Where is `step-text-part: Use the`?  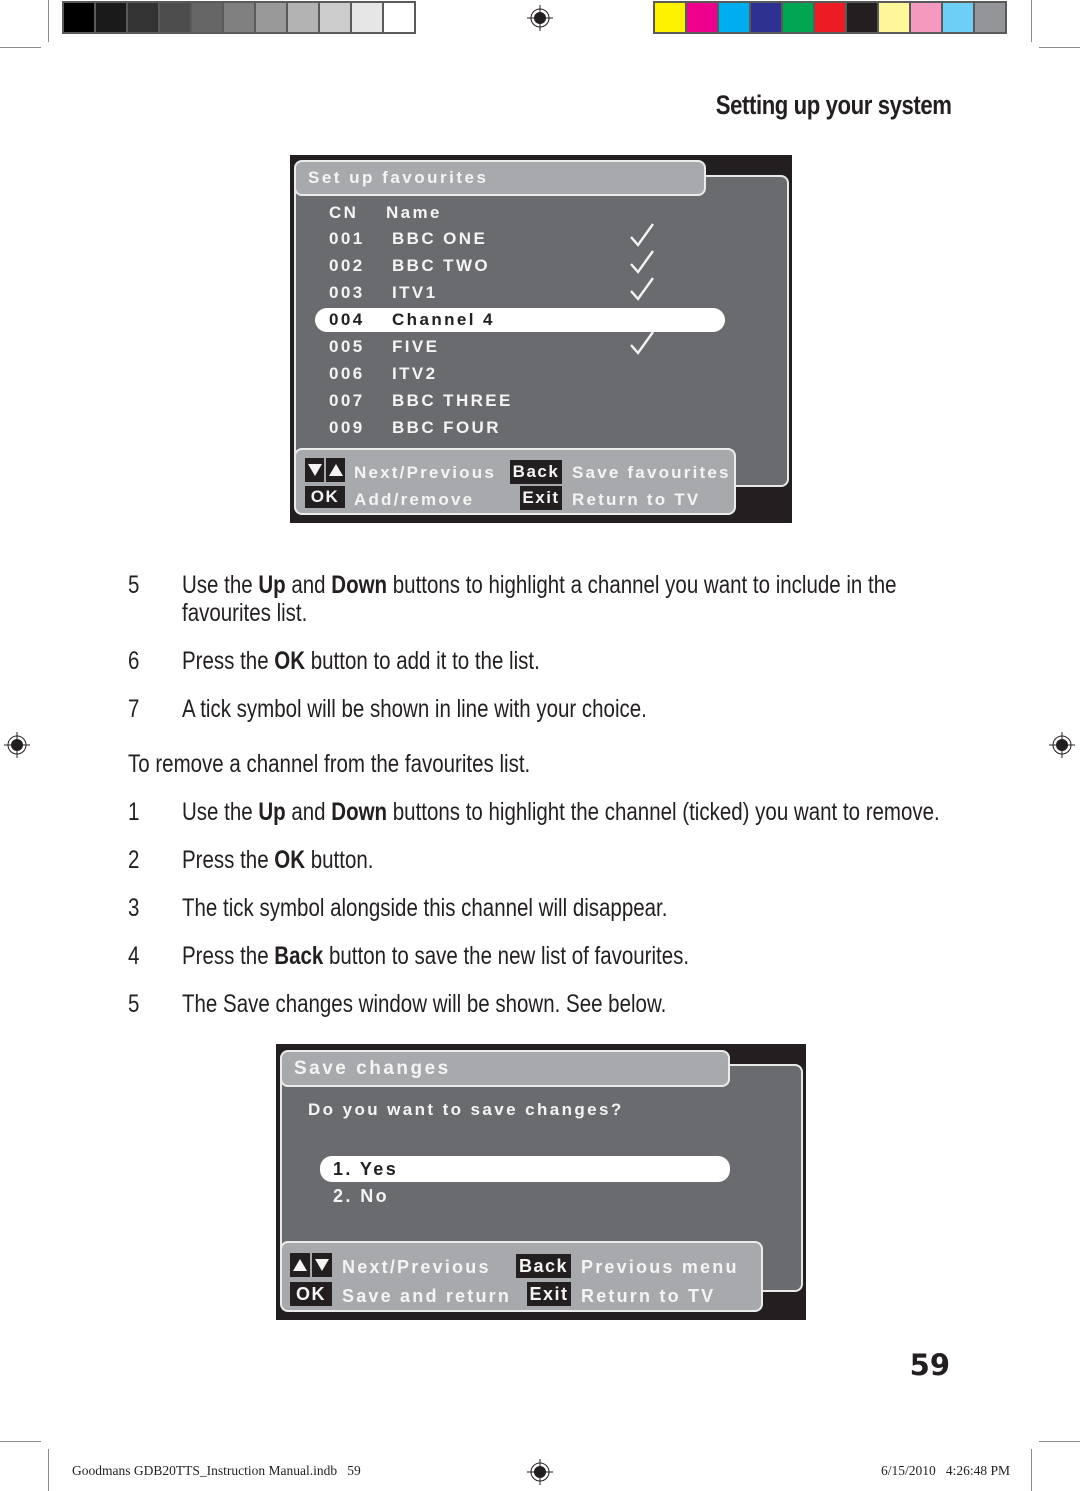 step-text-part: Use the is located at coordinates (220, 585).